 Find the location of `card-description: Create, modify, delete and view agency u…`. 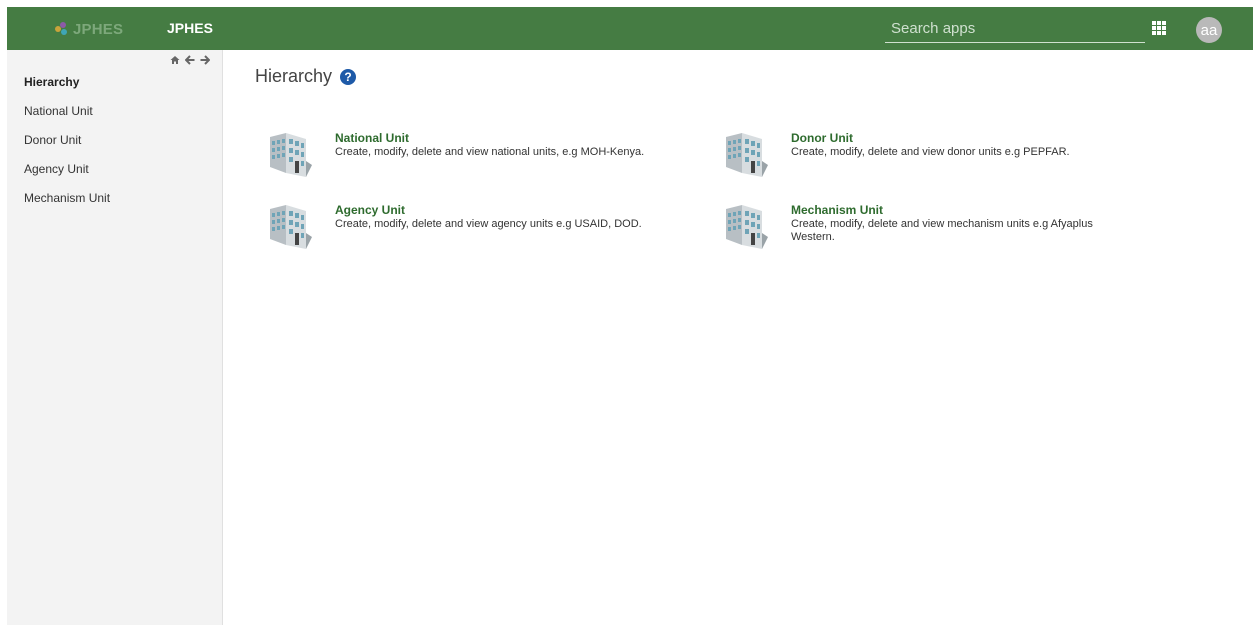

card-description: Create, modify, delete and view agency u… is located at coordinates (488, 224).